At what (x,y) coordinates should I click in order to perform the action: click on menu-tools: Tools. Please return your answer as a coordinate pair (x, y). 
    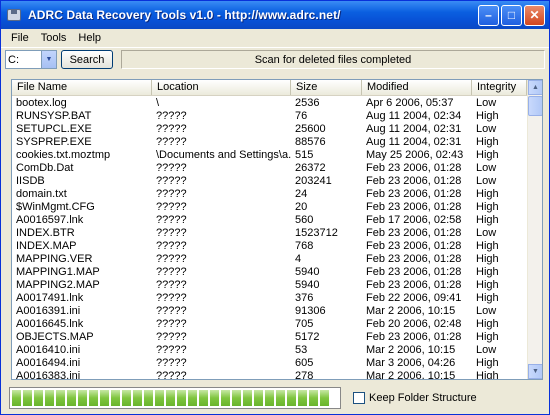
    Looking at the image, I should click on (54, 38).